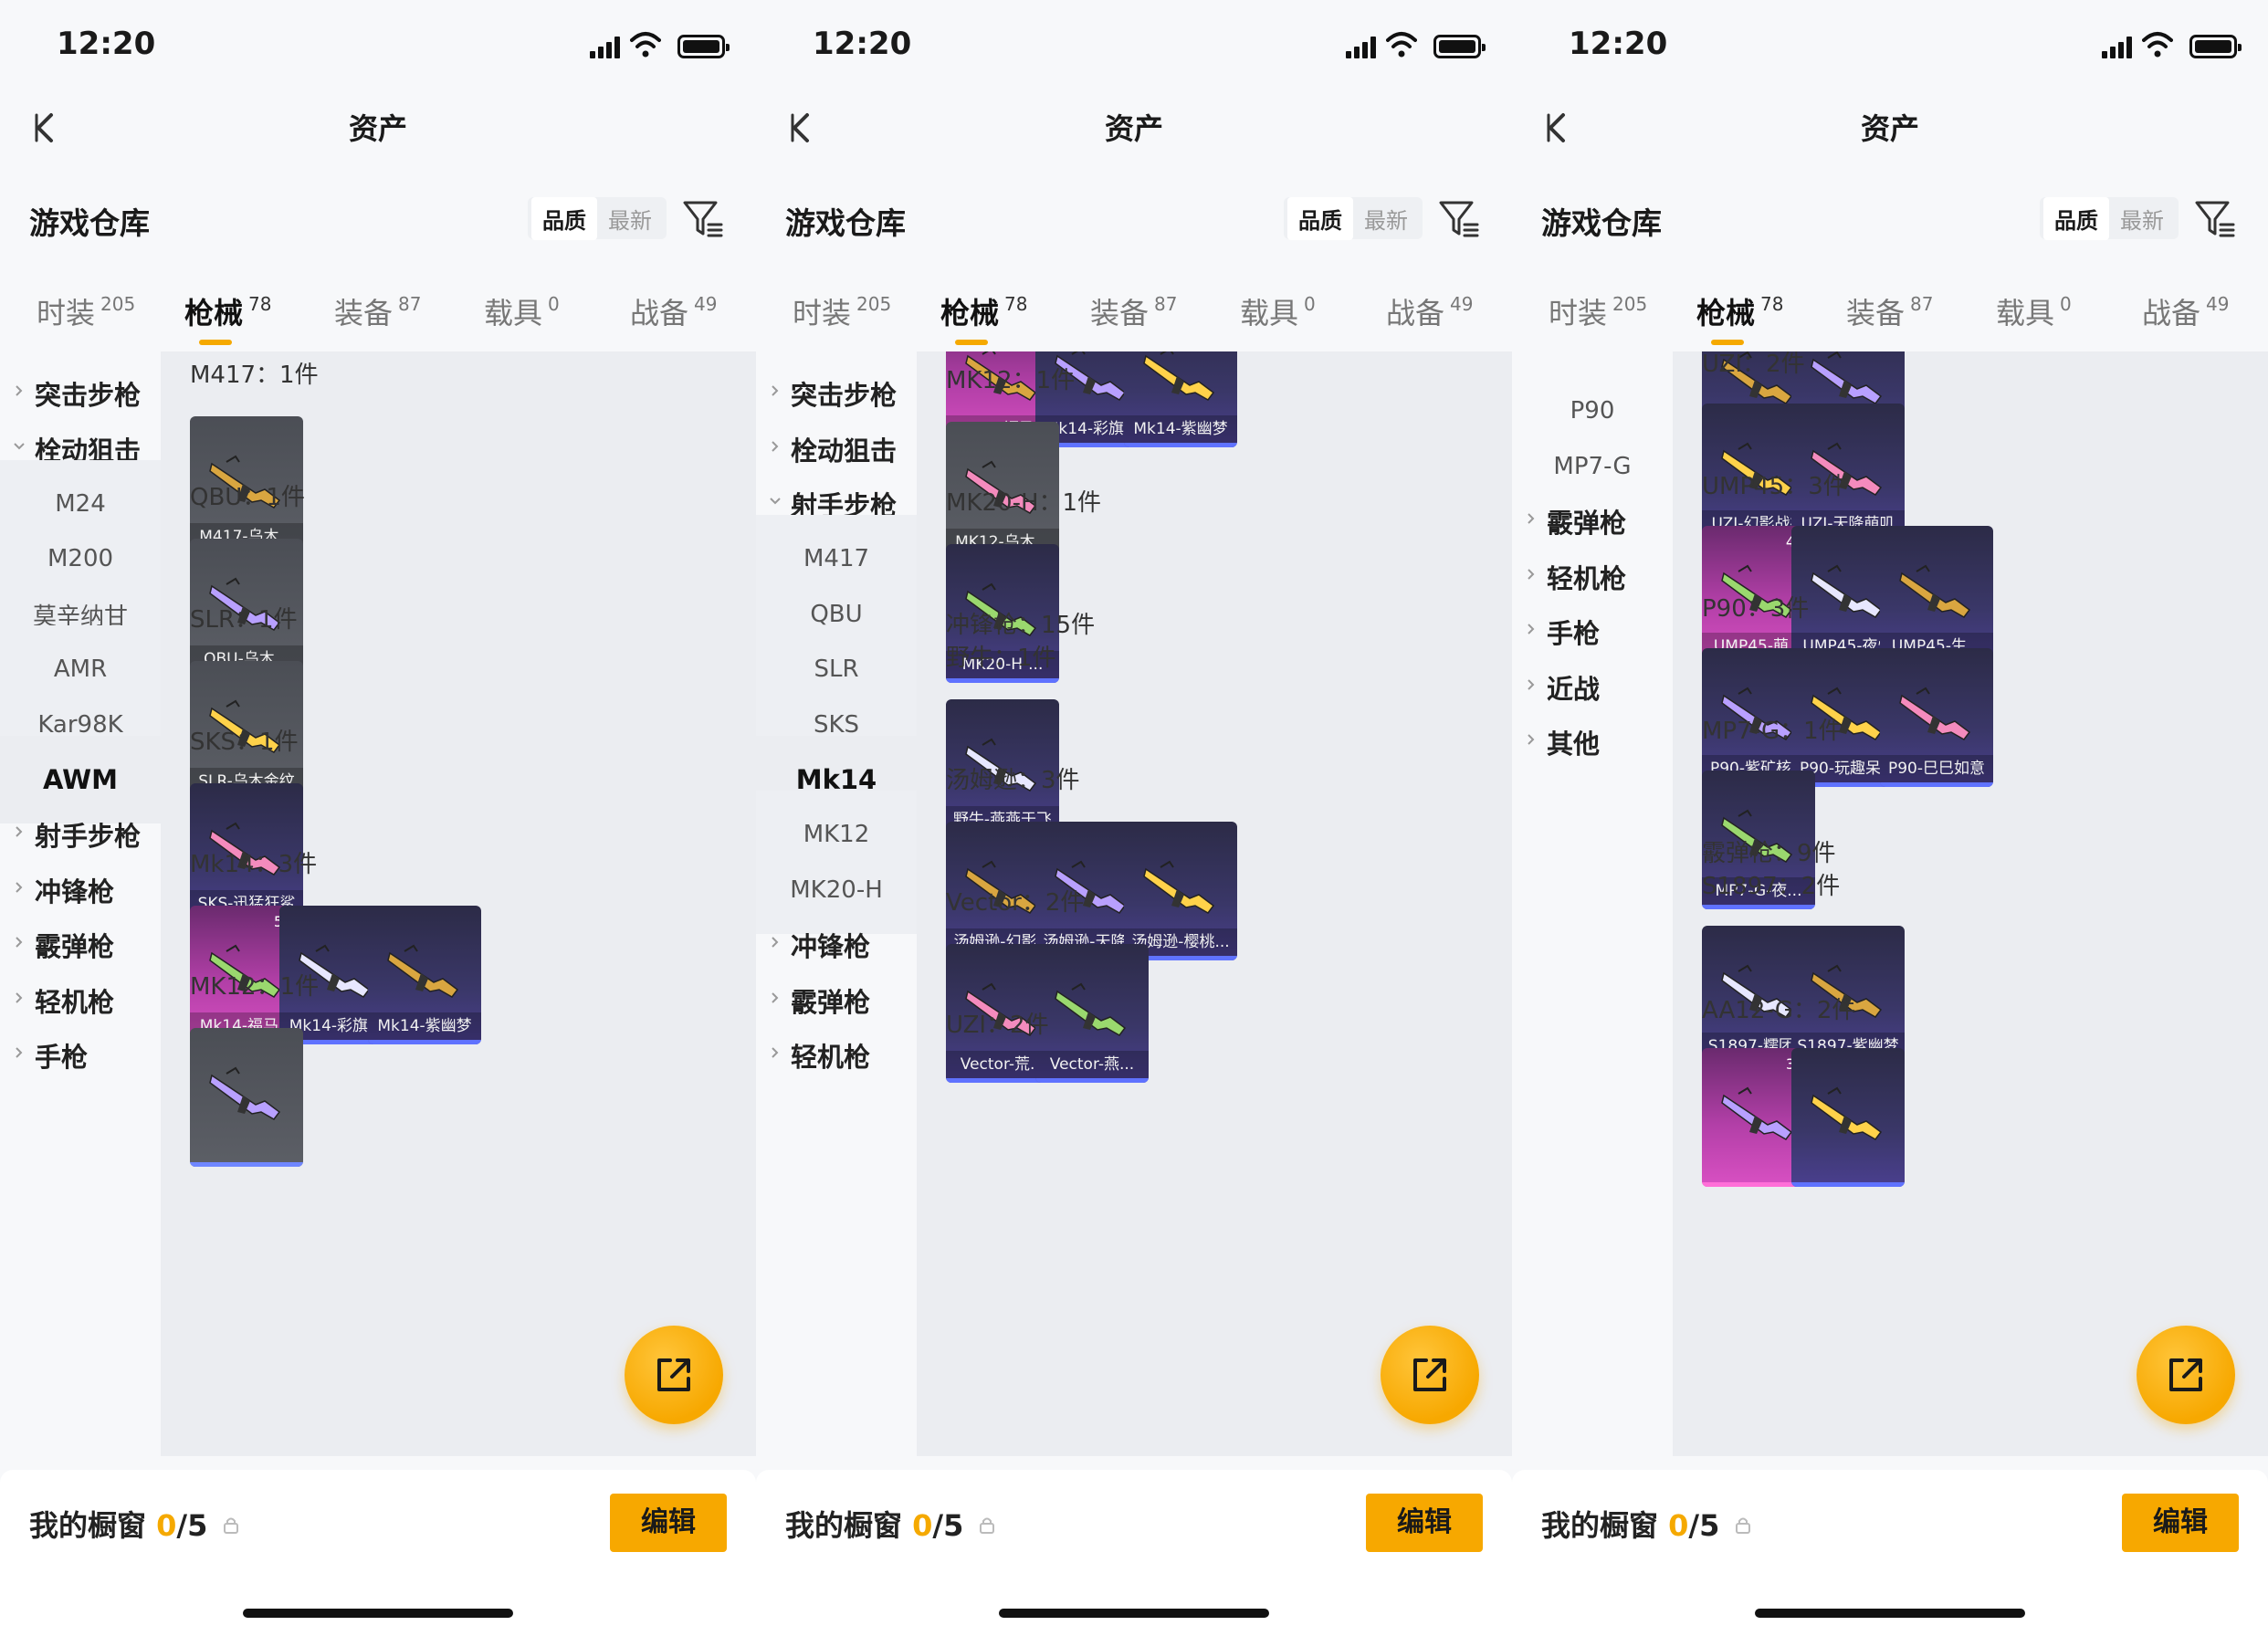 The image size is (2268, 1636). I want to click on weapon-group-title: Mk14：3件, so click(254, 864).